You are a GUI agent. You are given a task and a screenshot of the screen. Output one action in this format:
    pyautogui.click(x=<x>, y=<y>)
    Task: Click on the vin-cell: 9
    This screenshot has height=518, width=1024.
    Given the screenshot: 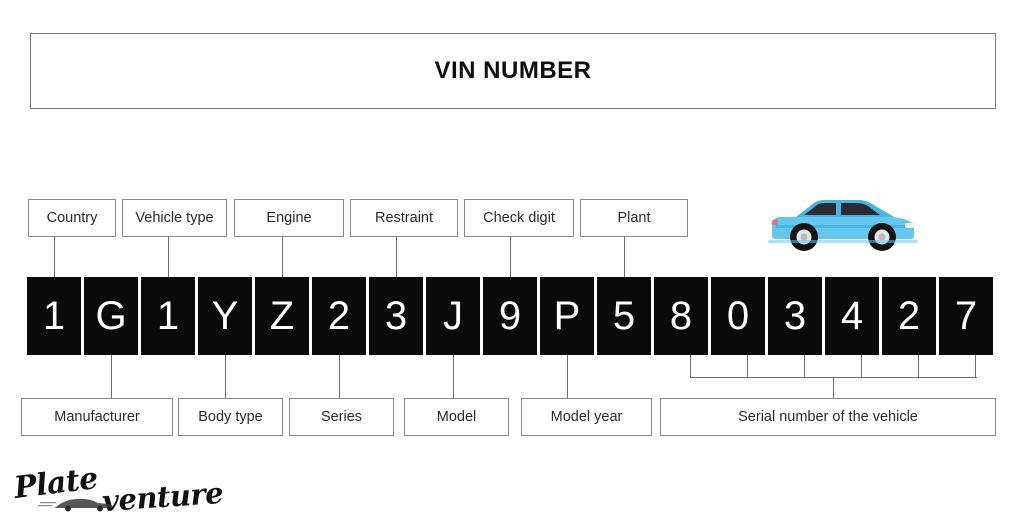 What is the action you would take?
    pyautogui.click(x=510, y=316)
    